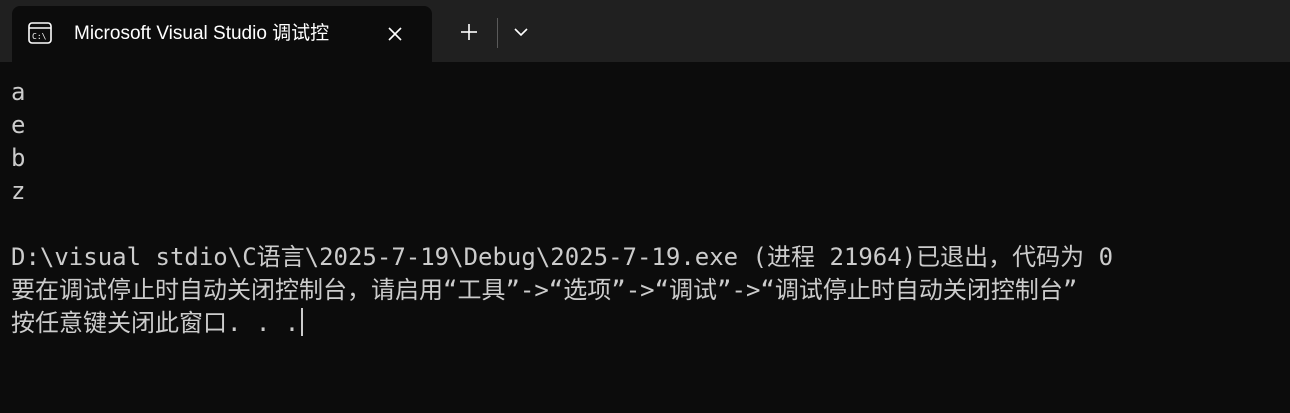  What do you see at coordinates (18, 191) in the screenshot?
I see `console-line: z` at bounding box center [18, 191].